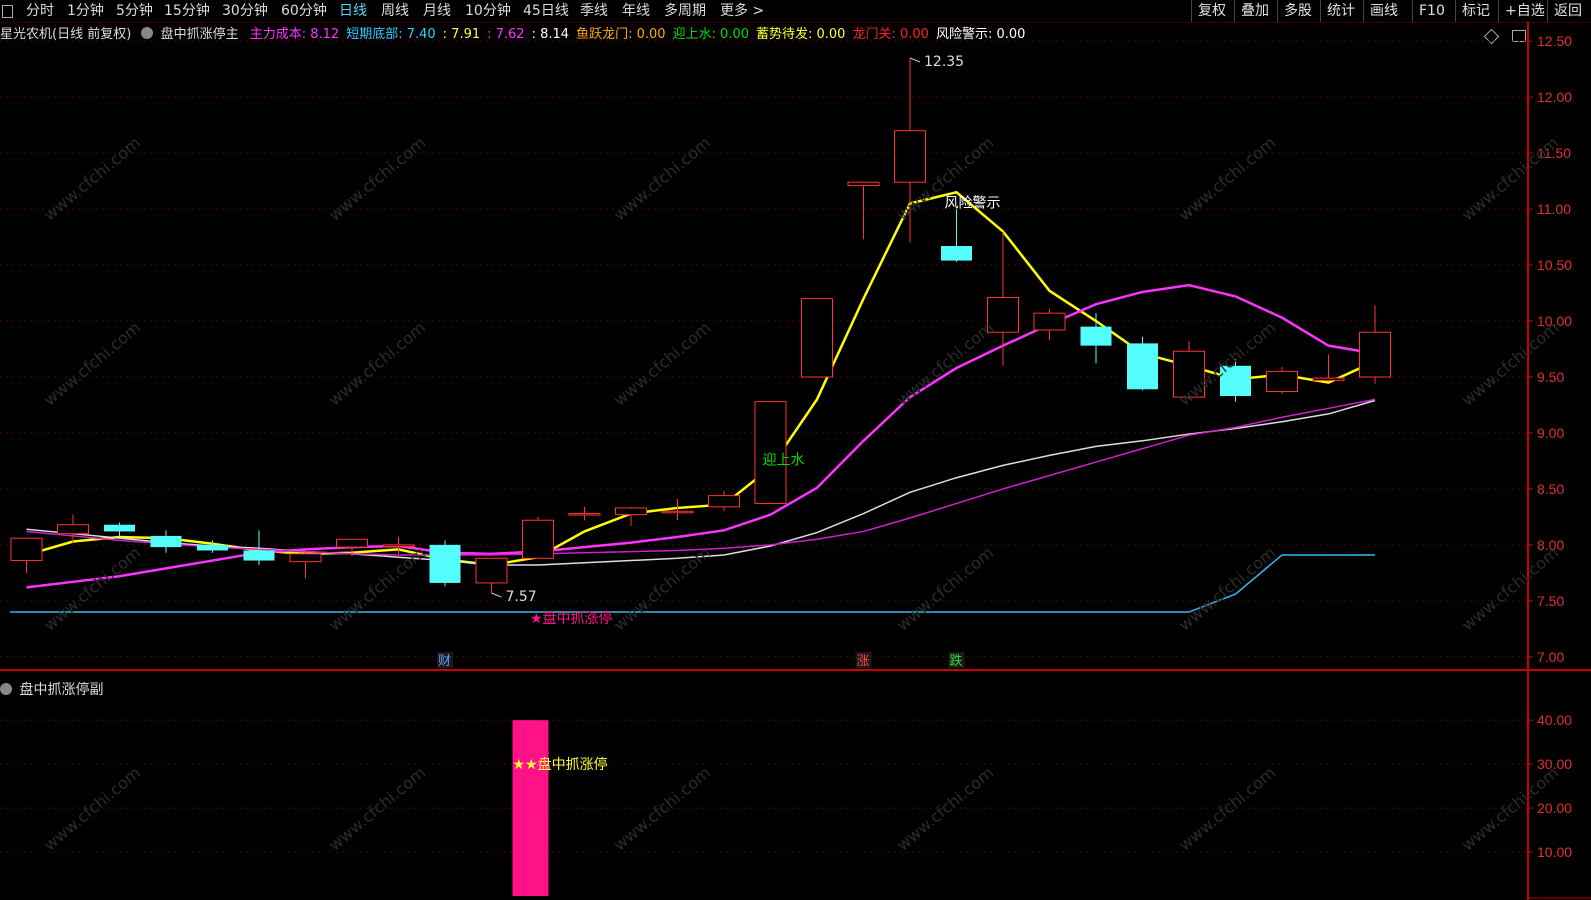 This screenshot has width=1591, height=900. I want to click on signal-bar, so click(530, 808).